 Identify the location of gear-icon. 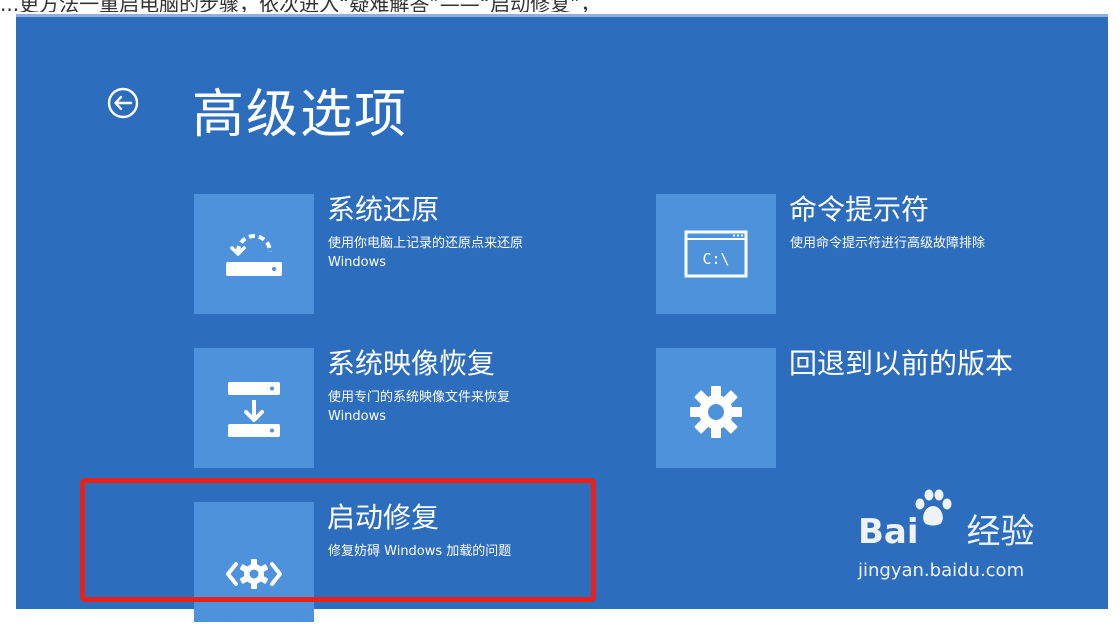
(716, 412).